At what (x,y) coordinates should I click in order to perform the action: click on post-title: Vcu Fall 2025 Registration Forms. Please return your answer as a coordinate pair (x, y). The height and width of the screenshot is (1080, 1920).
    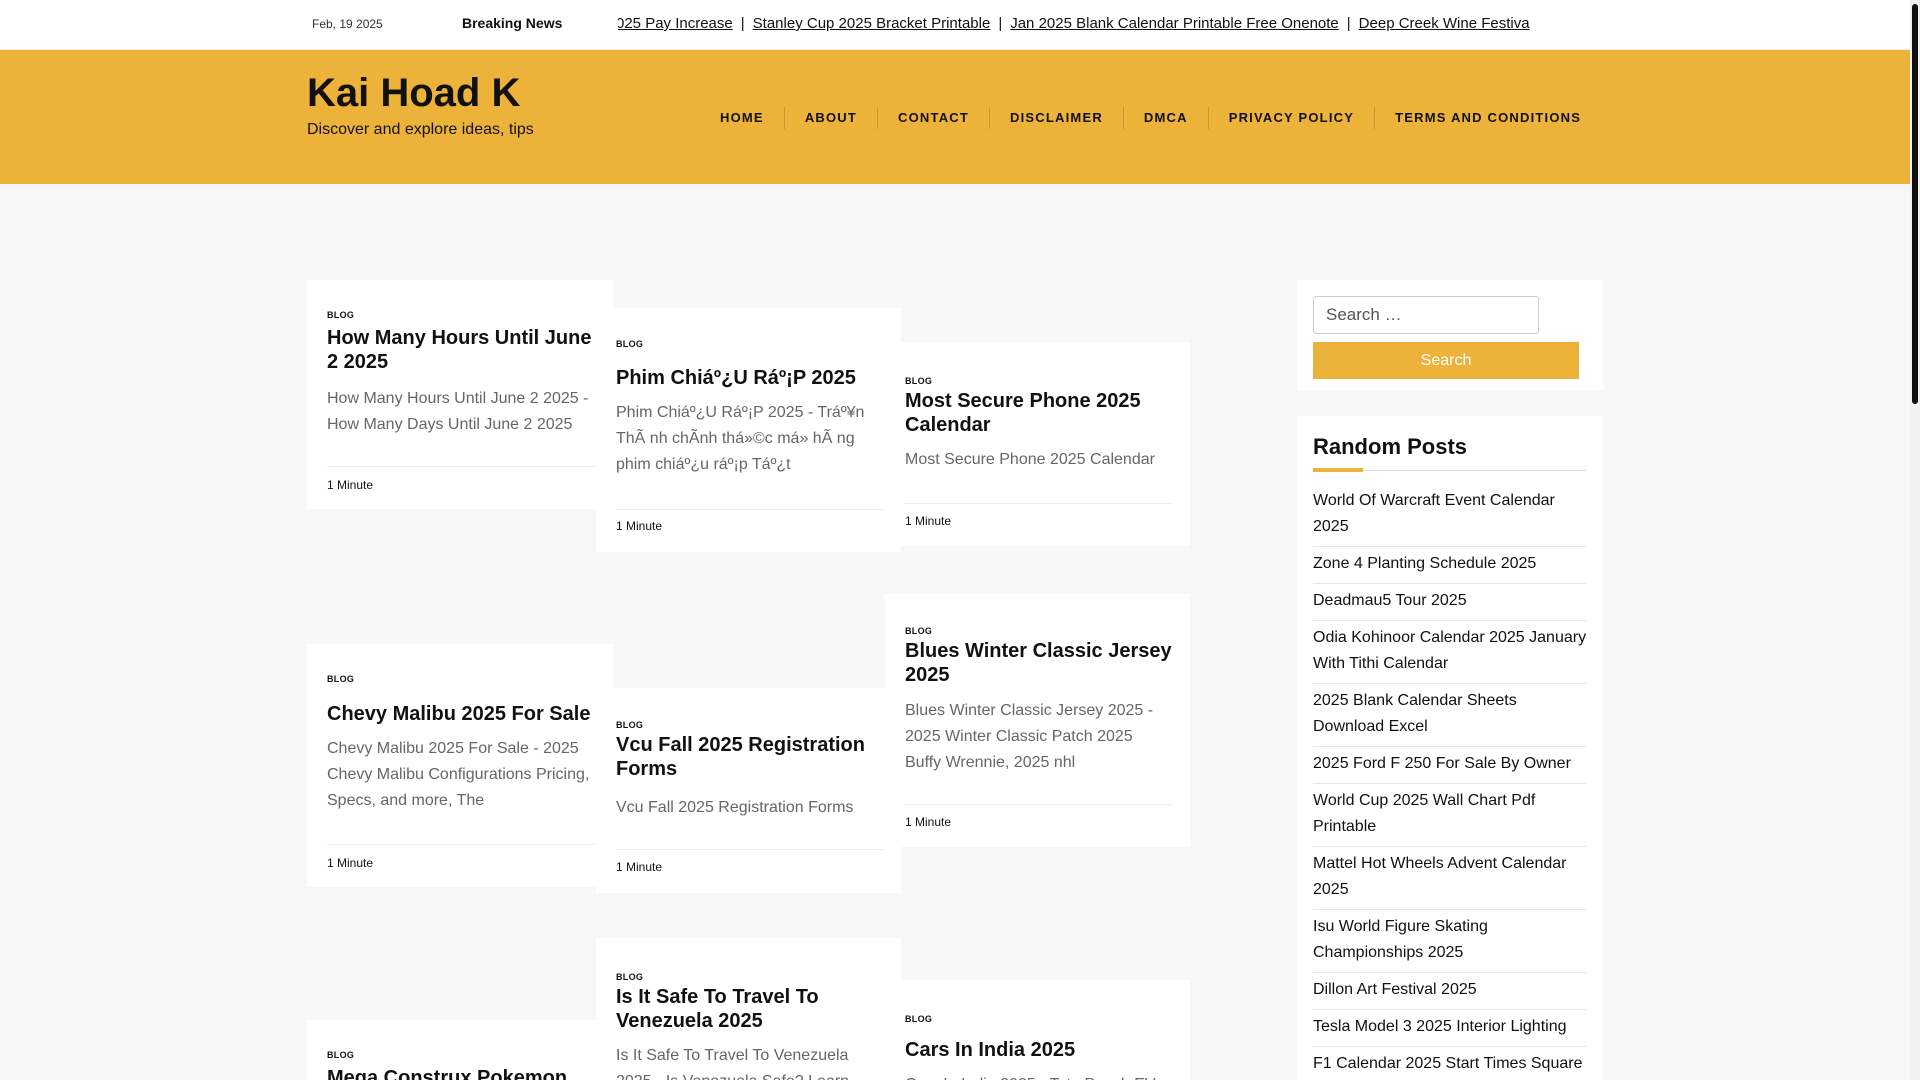
    Looking at the image, I should click on (749, 757).